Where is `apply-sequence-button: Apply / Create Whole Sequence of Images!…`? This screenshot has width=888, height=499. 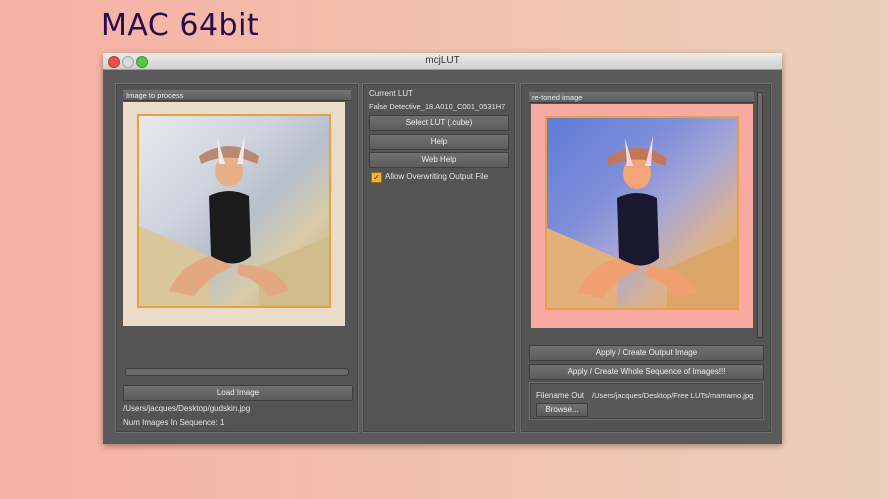 apply-sequence-button: Apply / Create Whole Sequence of Images!… is located at coordinates (646, 372).